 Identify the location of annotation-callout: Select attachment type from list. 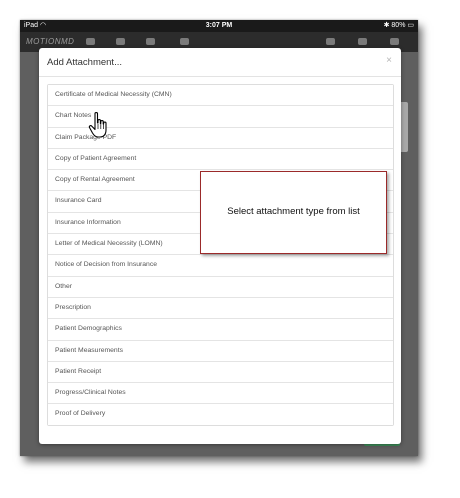
(293, 212).